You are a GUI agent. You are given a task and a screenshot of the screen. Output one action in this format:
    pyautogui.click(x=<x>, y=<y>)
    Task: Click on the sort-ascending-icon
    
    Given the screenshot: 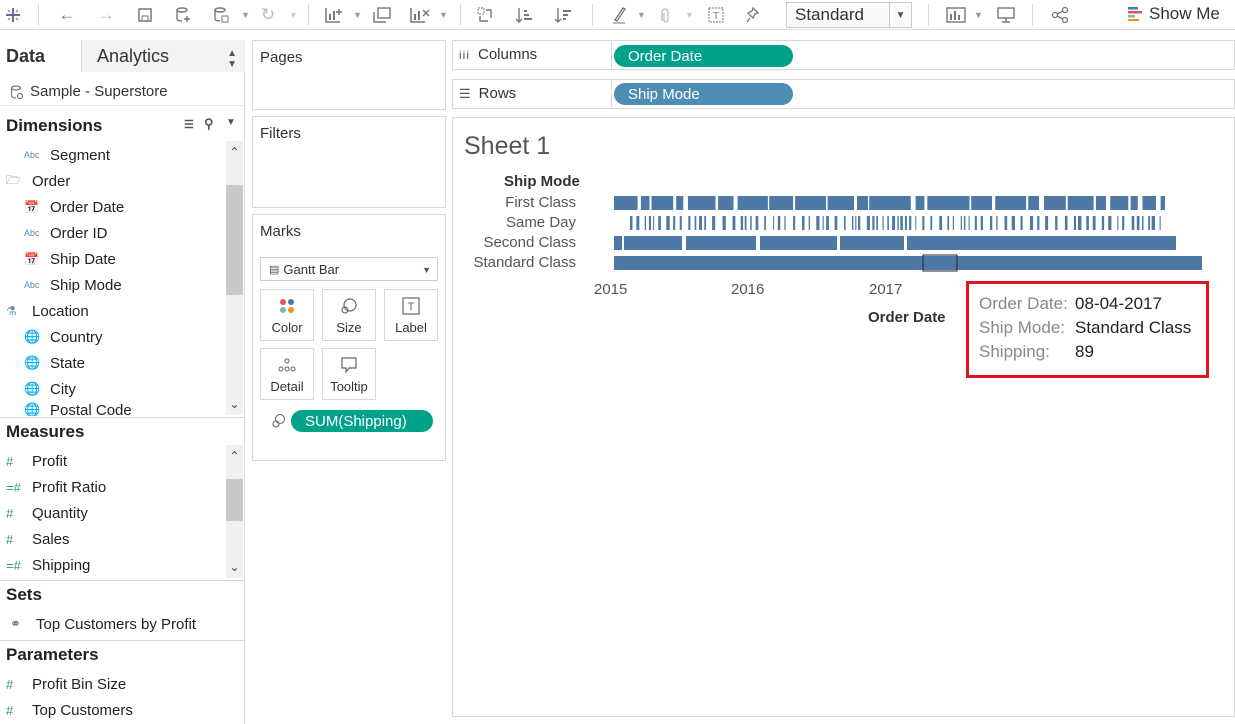 What is the action you would take?
    pyautogui.click(x=524, y=15)
    